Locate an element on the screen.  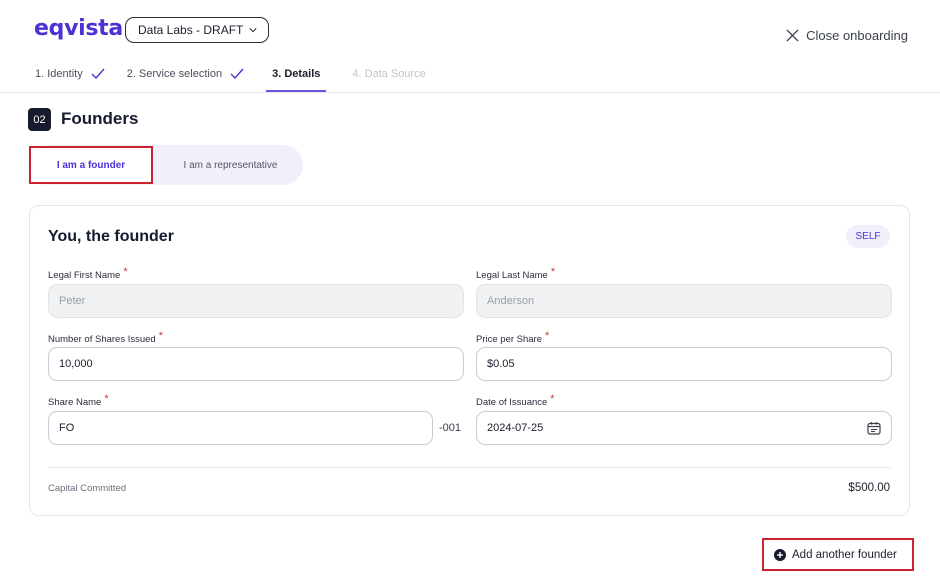
capital-committed-value: $500.00 is located at coordinates (869, 488).